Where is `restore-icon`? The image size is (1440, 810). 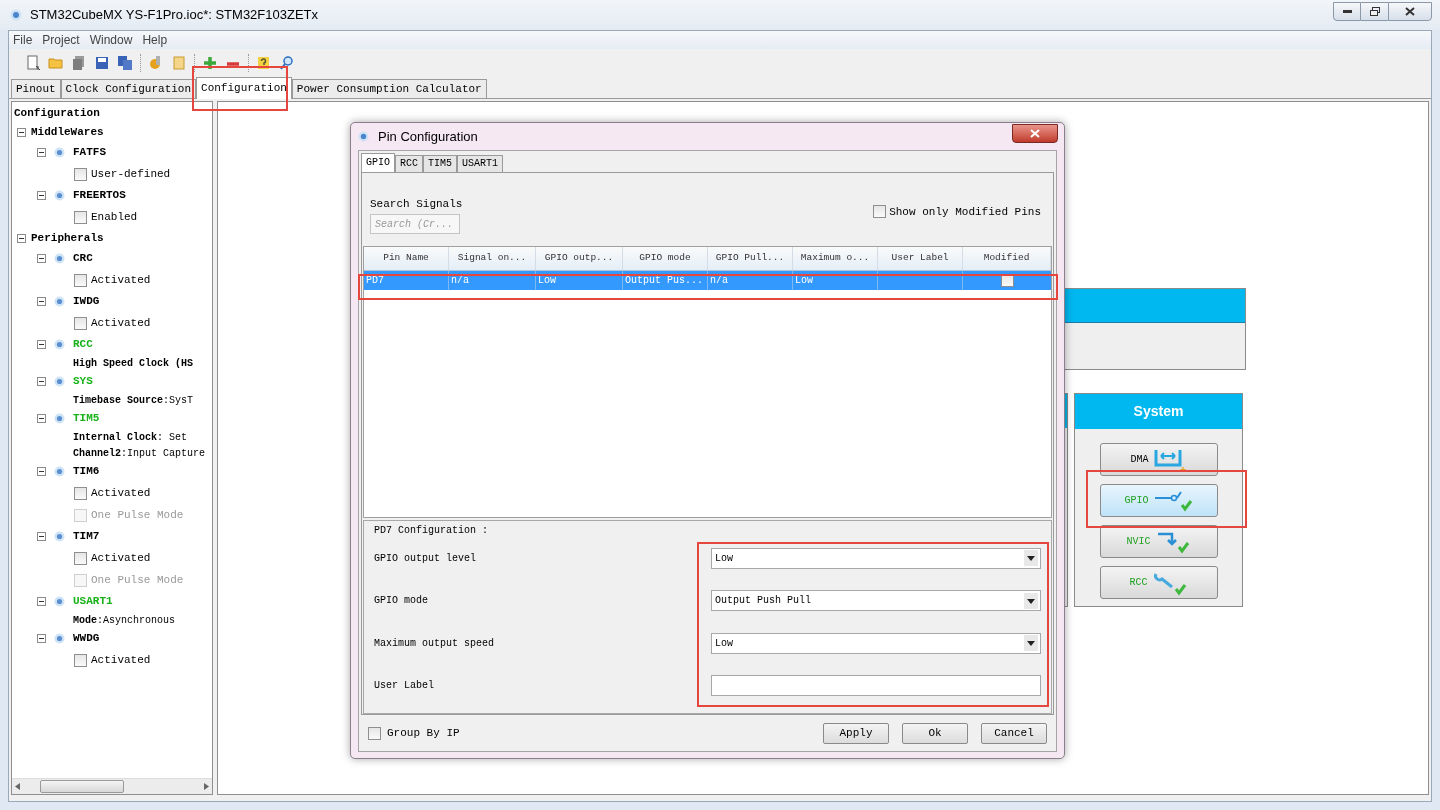 restore-icon is located at coordinates (1374, 11).